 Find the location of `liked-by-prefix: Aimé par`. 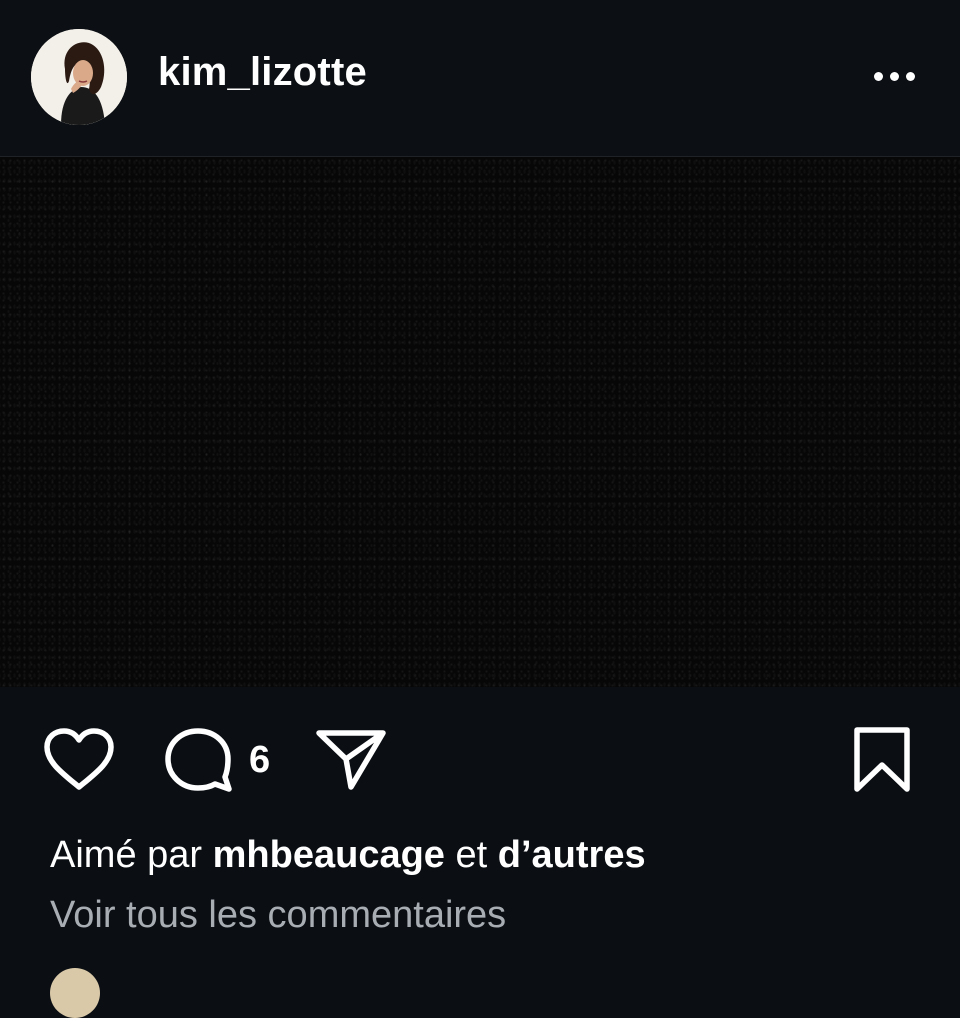

liked-by-prefix: Aimé par is located at coordinates (126, 855).